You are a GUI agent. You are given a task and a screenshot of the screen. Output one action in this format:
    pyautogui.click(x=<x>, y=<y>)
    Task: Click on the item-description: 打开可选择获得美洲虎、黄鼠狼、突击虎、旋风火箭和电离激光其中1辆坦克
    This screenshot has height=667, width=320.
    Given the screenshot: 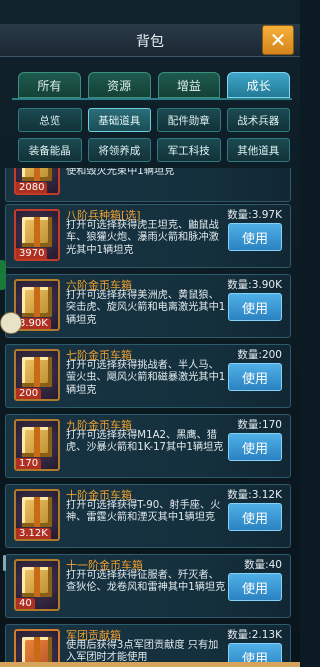 What is the action you would take?
    pyautogui.click(x=146, y=308)
    